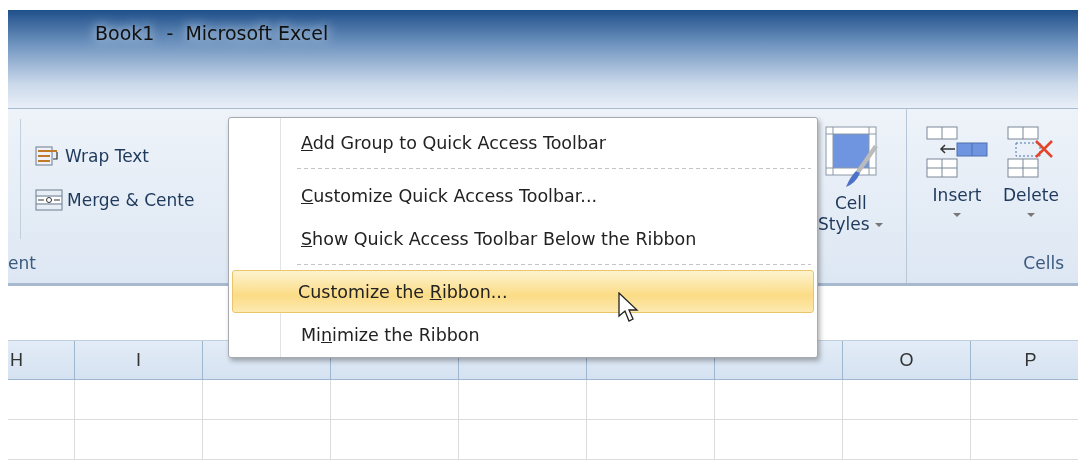 The width and height of the screenshot is (1078, 464). What do you see at coordinates (1030, 152) in the screenshot?
I see `delete-cells-icon` at bounding box center [1030, 152].